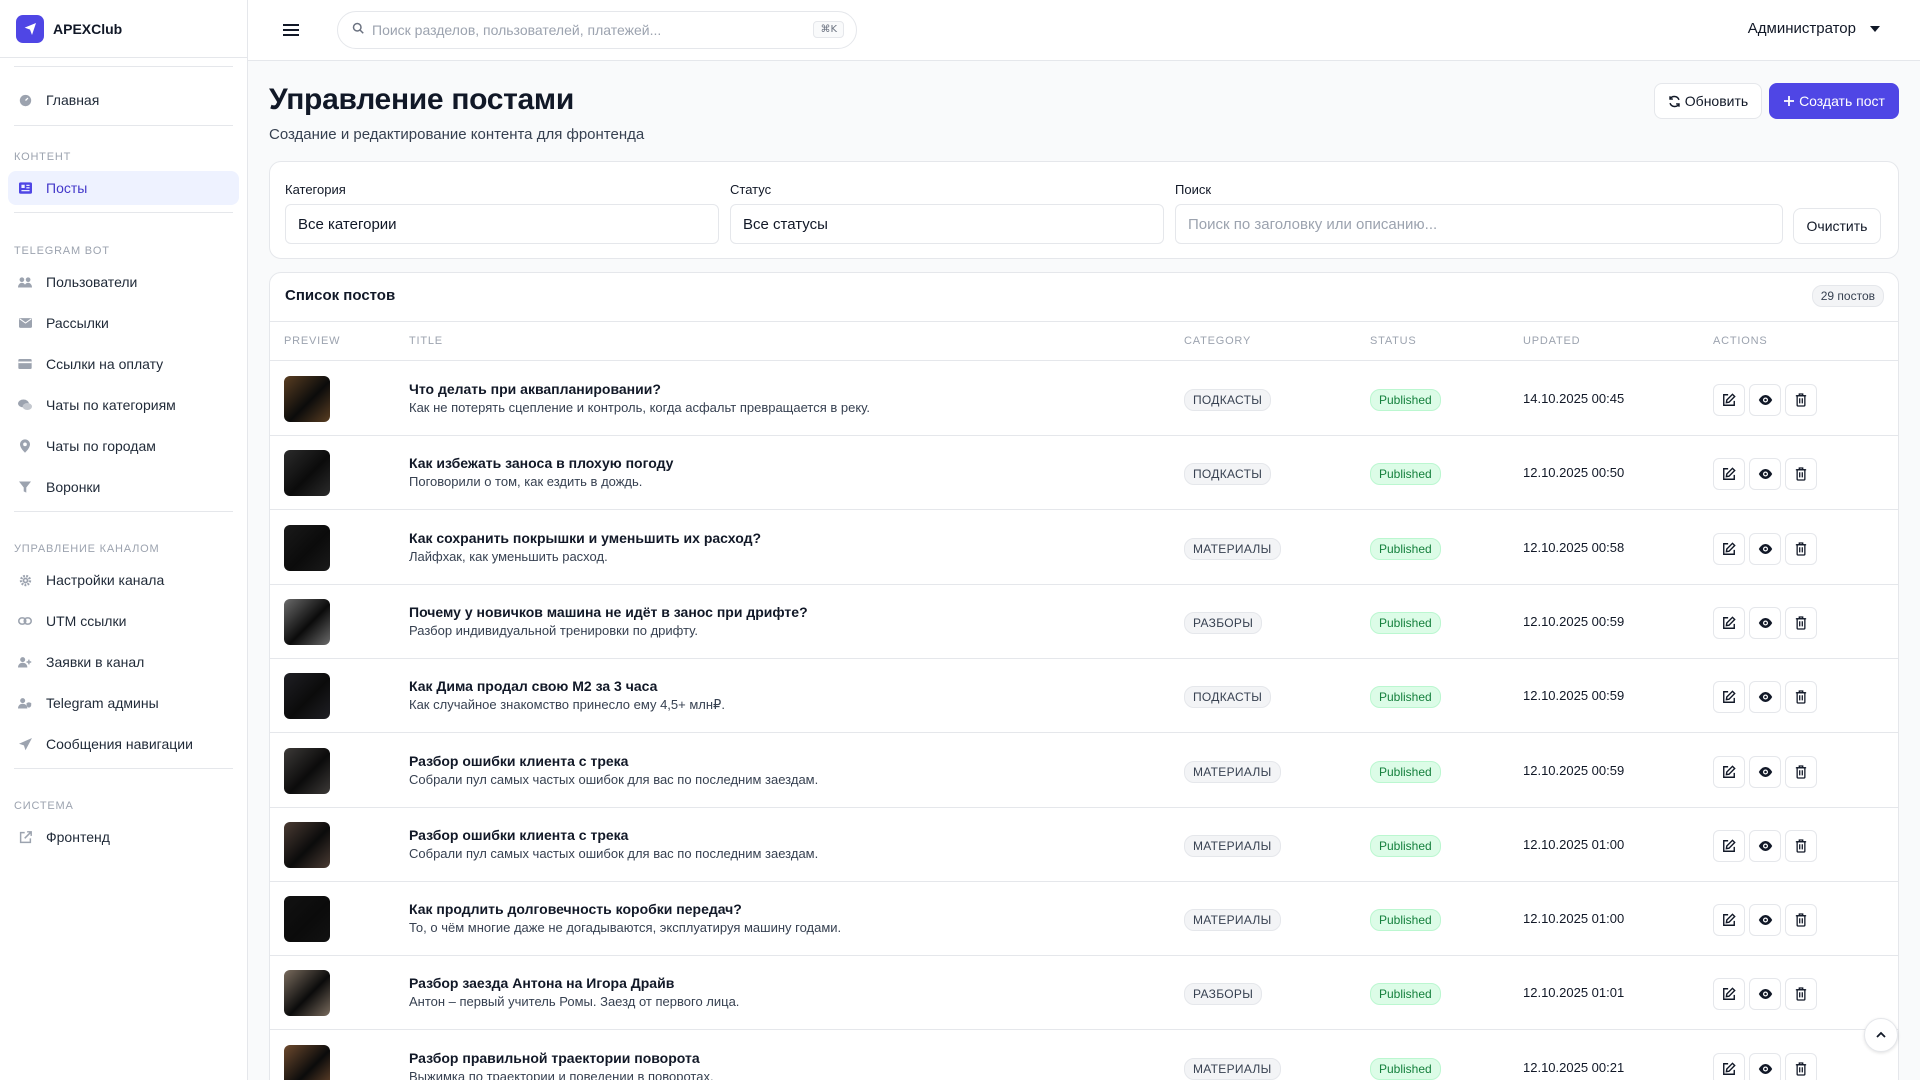 The image size is (1920, 1080). What do you see at coordinates (535, 389) in the screenshot?
I see `post-title: Что делать при аквапланировании?` at bounding box center [535, 389].